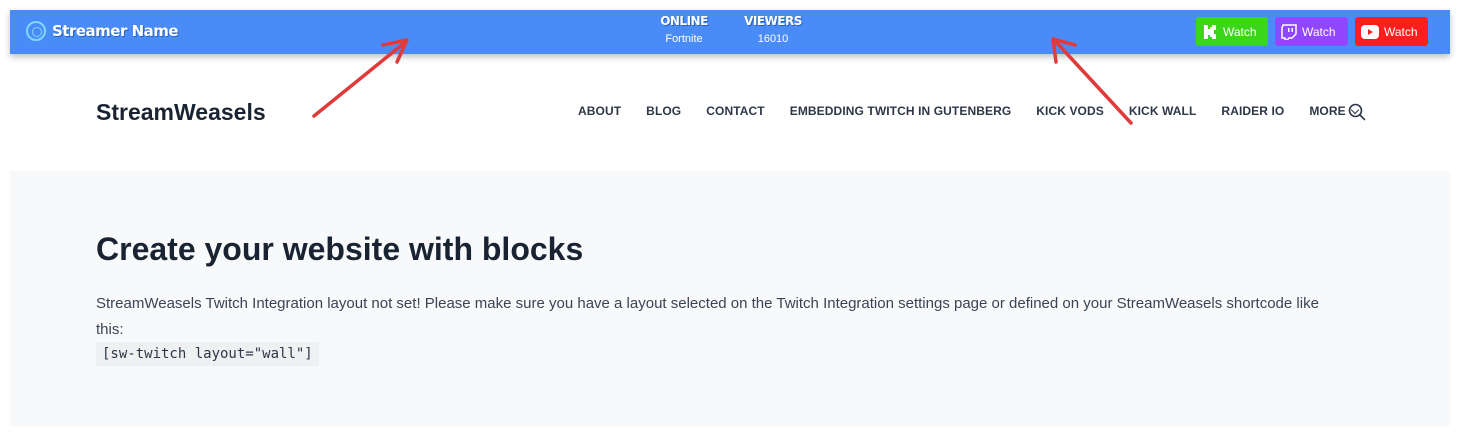 This screenshot has width=1460, height=437. What do you see at coordinates (1210, 32) in the screenshot?
I see `kick-icon` at bounding box center [1210, 32].